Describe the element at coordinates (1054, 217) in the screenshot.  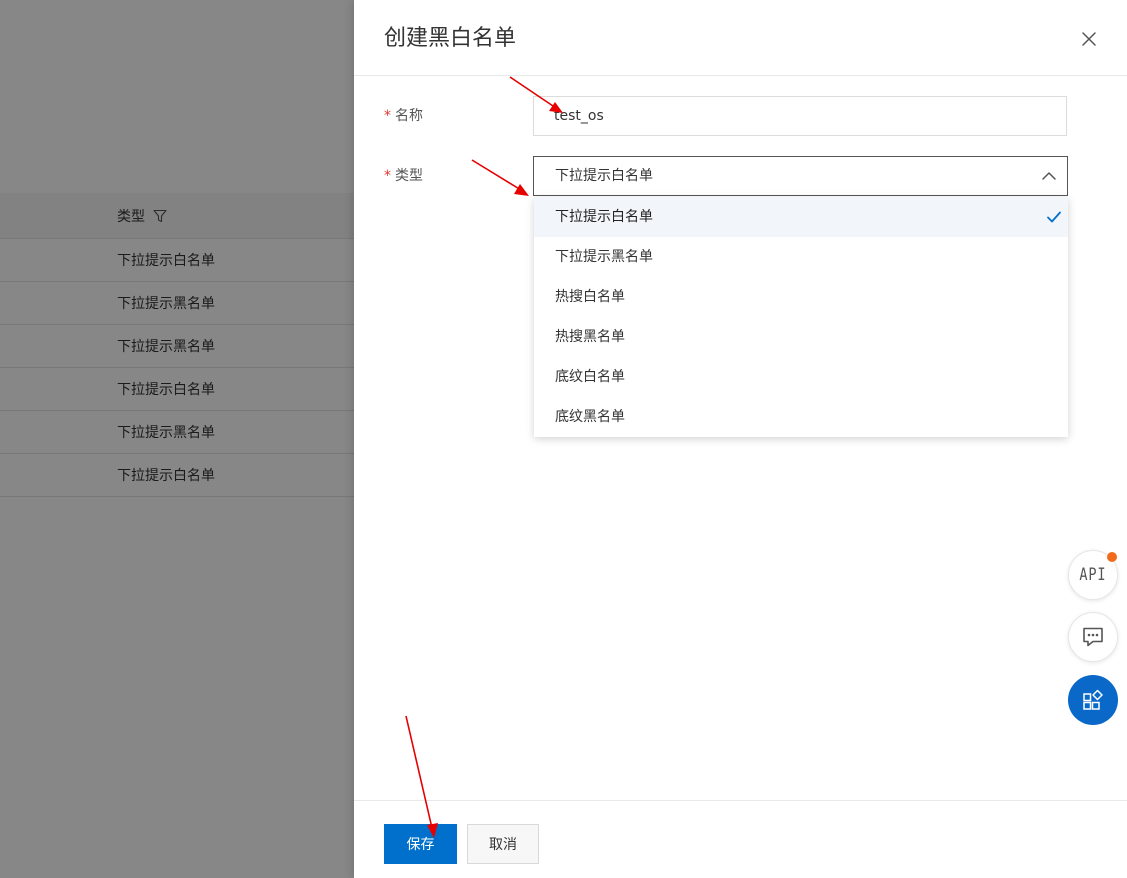
I see `check-icon` at that location.